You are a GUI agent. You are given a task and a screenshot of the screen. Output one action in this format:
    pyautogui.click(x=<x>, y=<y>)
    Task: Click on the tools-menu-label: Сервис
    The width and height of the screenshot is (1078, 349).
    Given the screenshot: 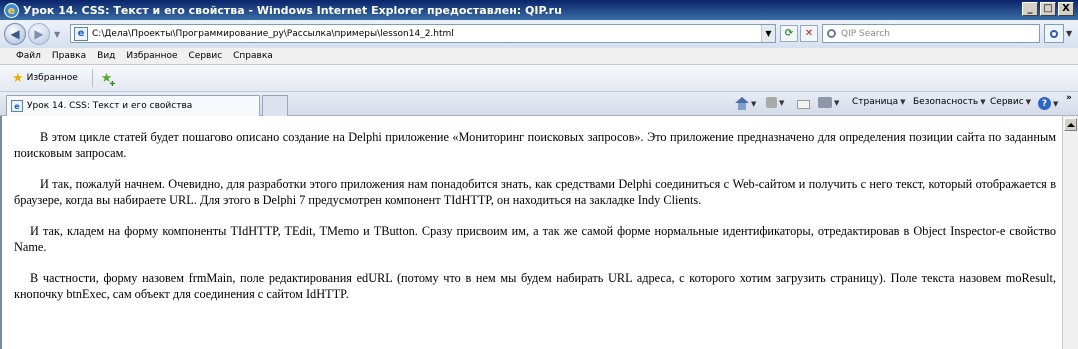 What is the action you would take?
    pyautogui.click(x=1007, y=102)
    